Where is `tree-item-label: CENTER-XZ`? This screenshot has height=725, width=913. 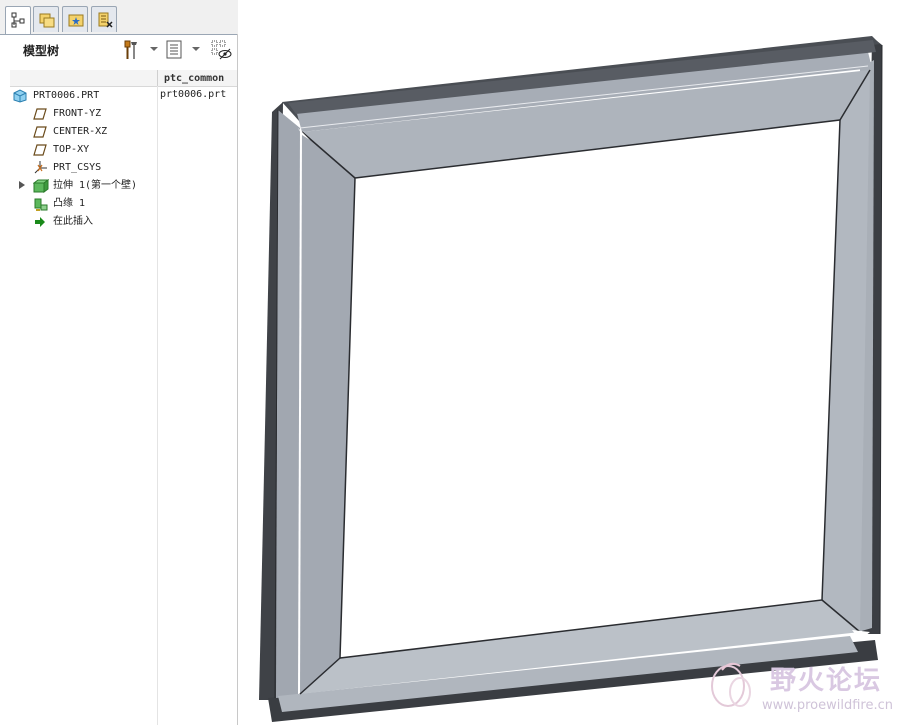
tree-item-label: CENTER-XZ is located at coordinates (80, 131).